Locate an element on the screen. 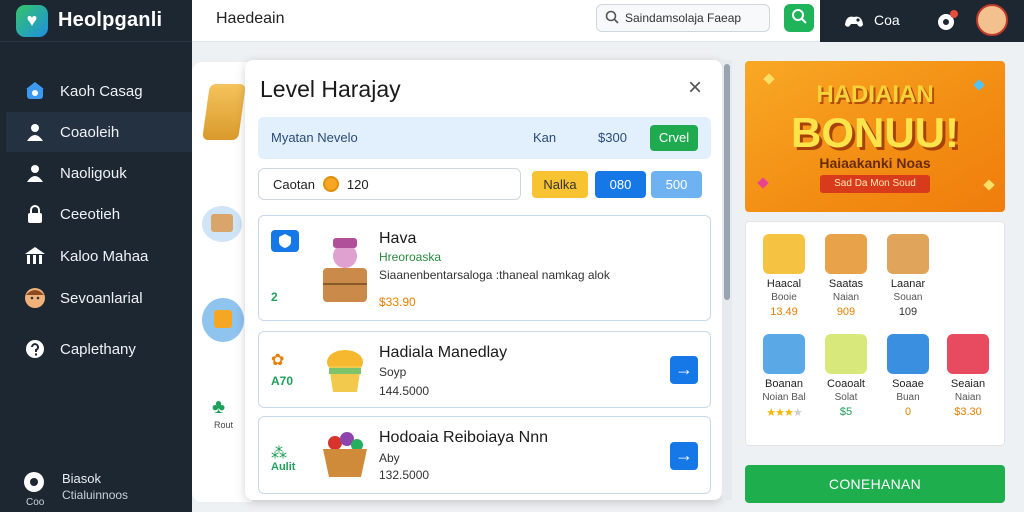 The image size is (1024, 512). honey-pot-icon is located at coordinates (345, 371).